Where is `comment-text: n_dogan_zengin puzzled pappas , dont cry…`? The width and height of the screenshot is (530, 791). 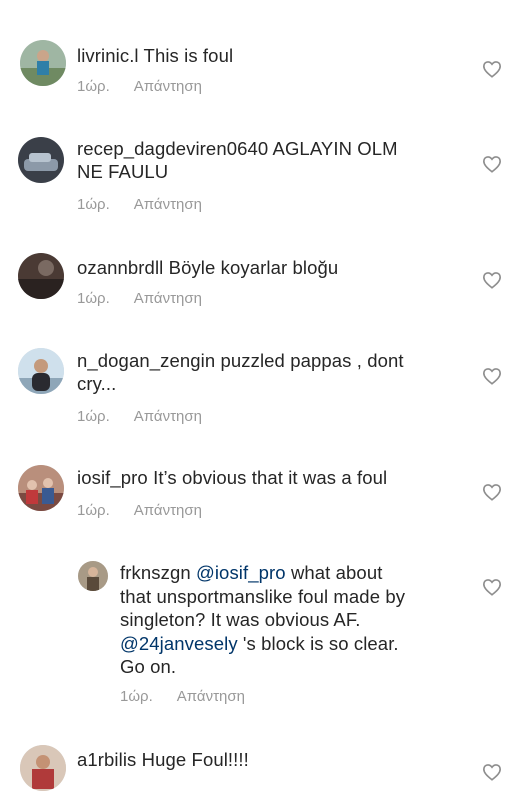 comment-text: n_dogan_zengin puzzled pappas , dont cry… is located at coordinates (240, 372).